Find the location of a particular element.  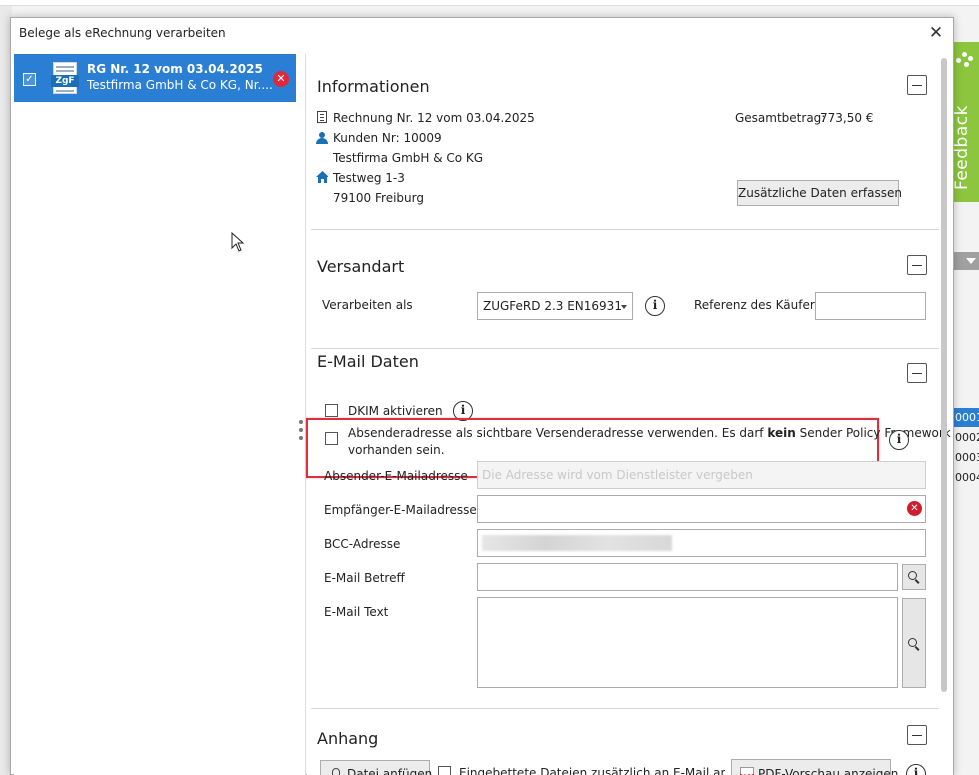

embedded-files-checkbox is located at coordinates (444, 770).